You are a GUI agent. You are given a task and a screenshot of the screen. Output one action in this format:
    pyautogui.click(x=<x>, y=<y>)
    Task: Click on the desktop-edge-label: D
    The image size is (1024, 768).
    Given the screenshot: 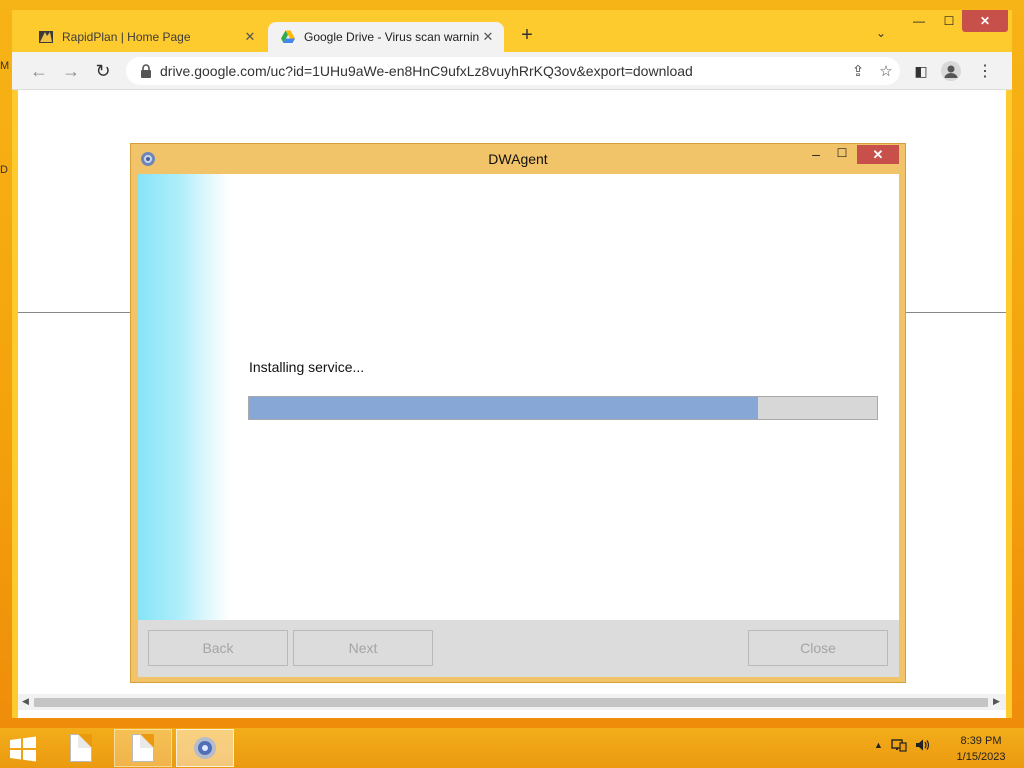 What is the action you would take?
    pyautogui.click(x=4, y=170)
    